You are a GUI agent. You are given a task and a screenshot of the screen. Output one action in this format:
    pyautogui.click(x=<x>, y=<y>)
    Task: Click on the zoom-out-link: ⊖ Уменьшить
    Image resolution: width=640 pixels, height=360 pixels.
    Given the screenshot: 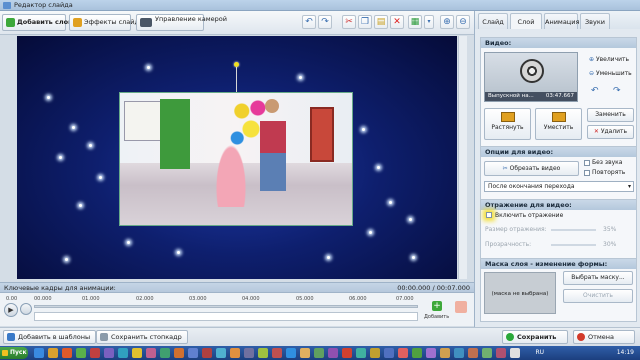 What is the action you would take?
    pyautogui.click(x=610, y=73)
    